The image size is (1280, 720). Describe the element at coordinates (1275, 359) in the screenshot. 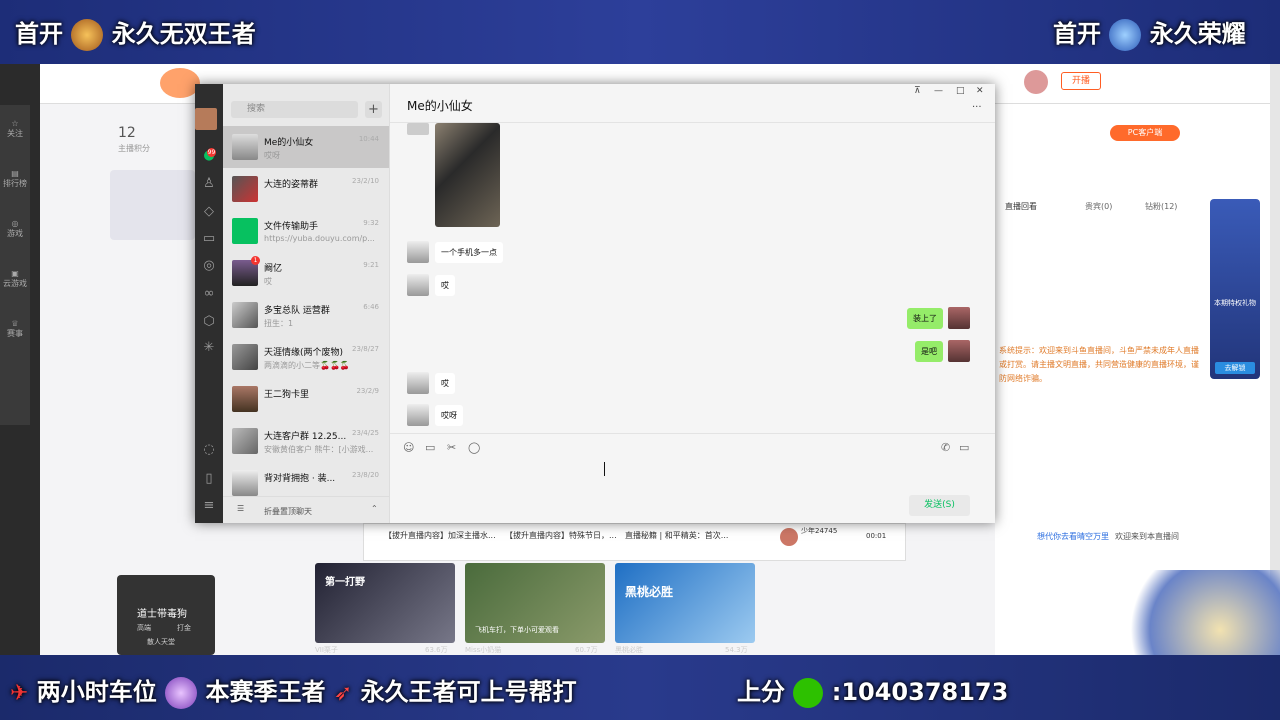

I see `page-scrollbar` at that location.